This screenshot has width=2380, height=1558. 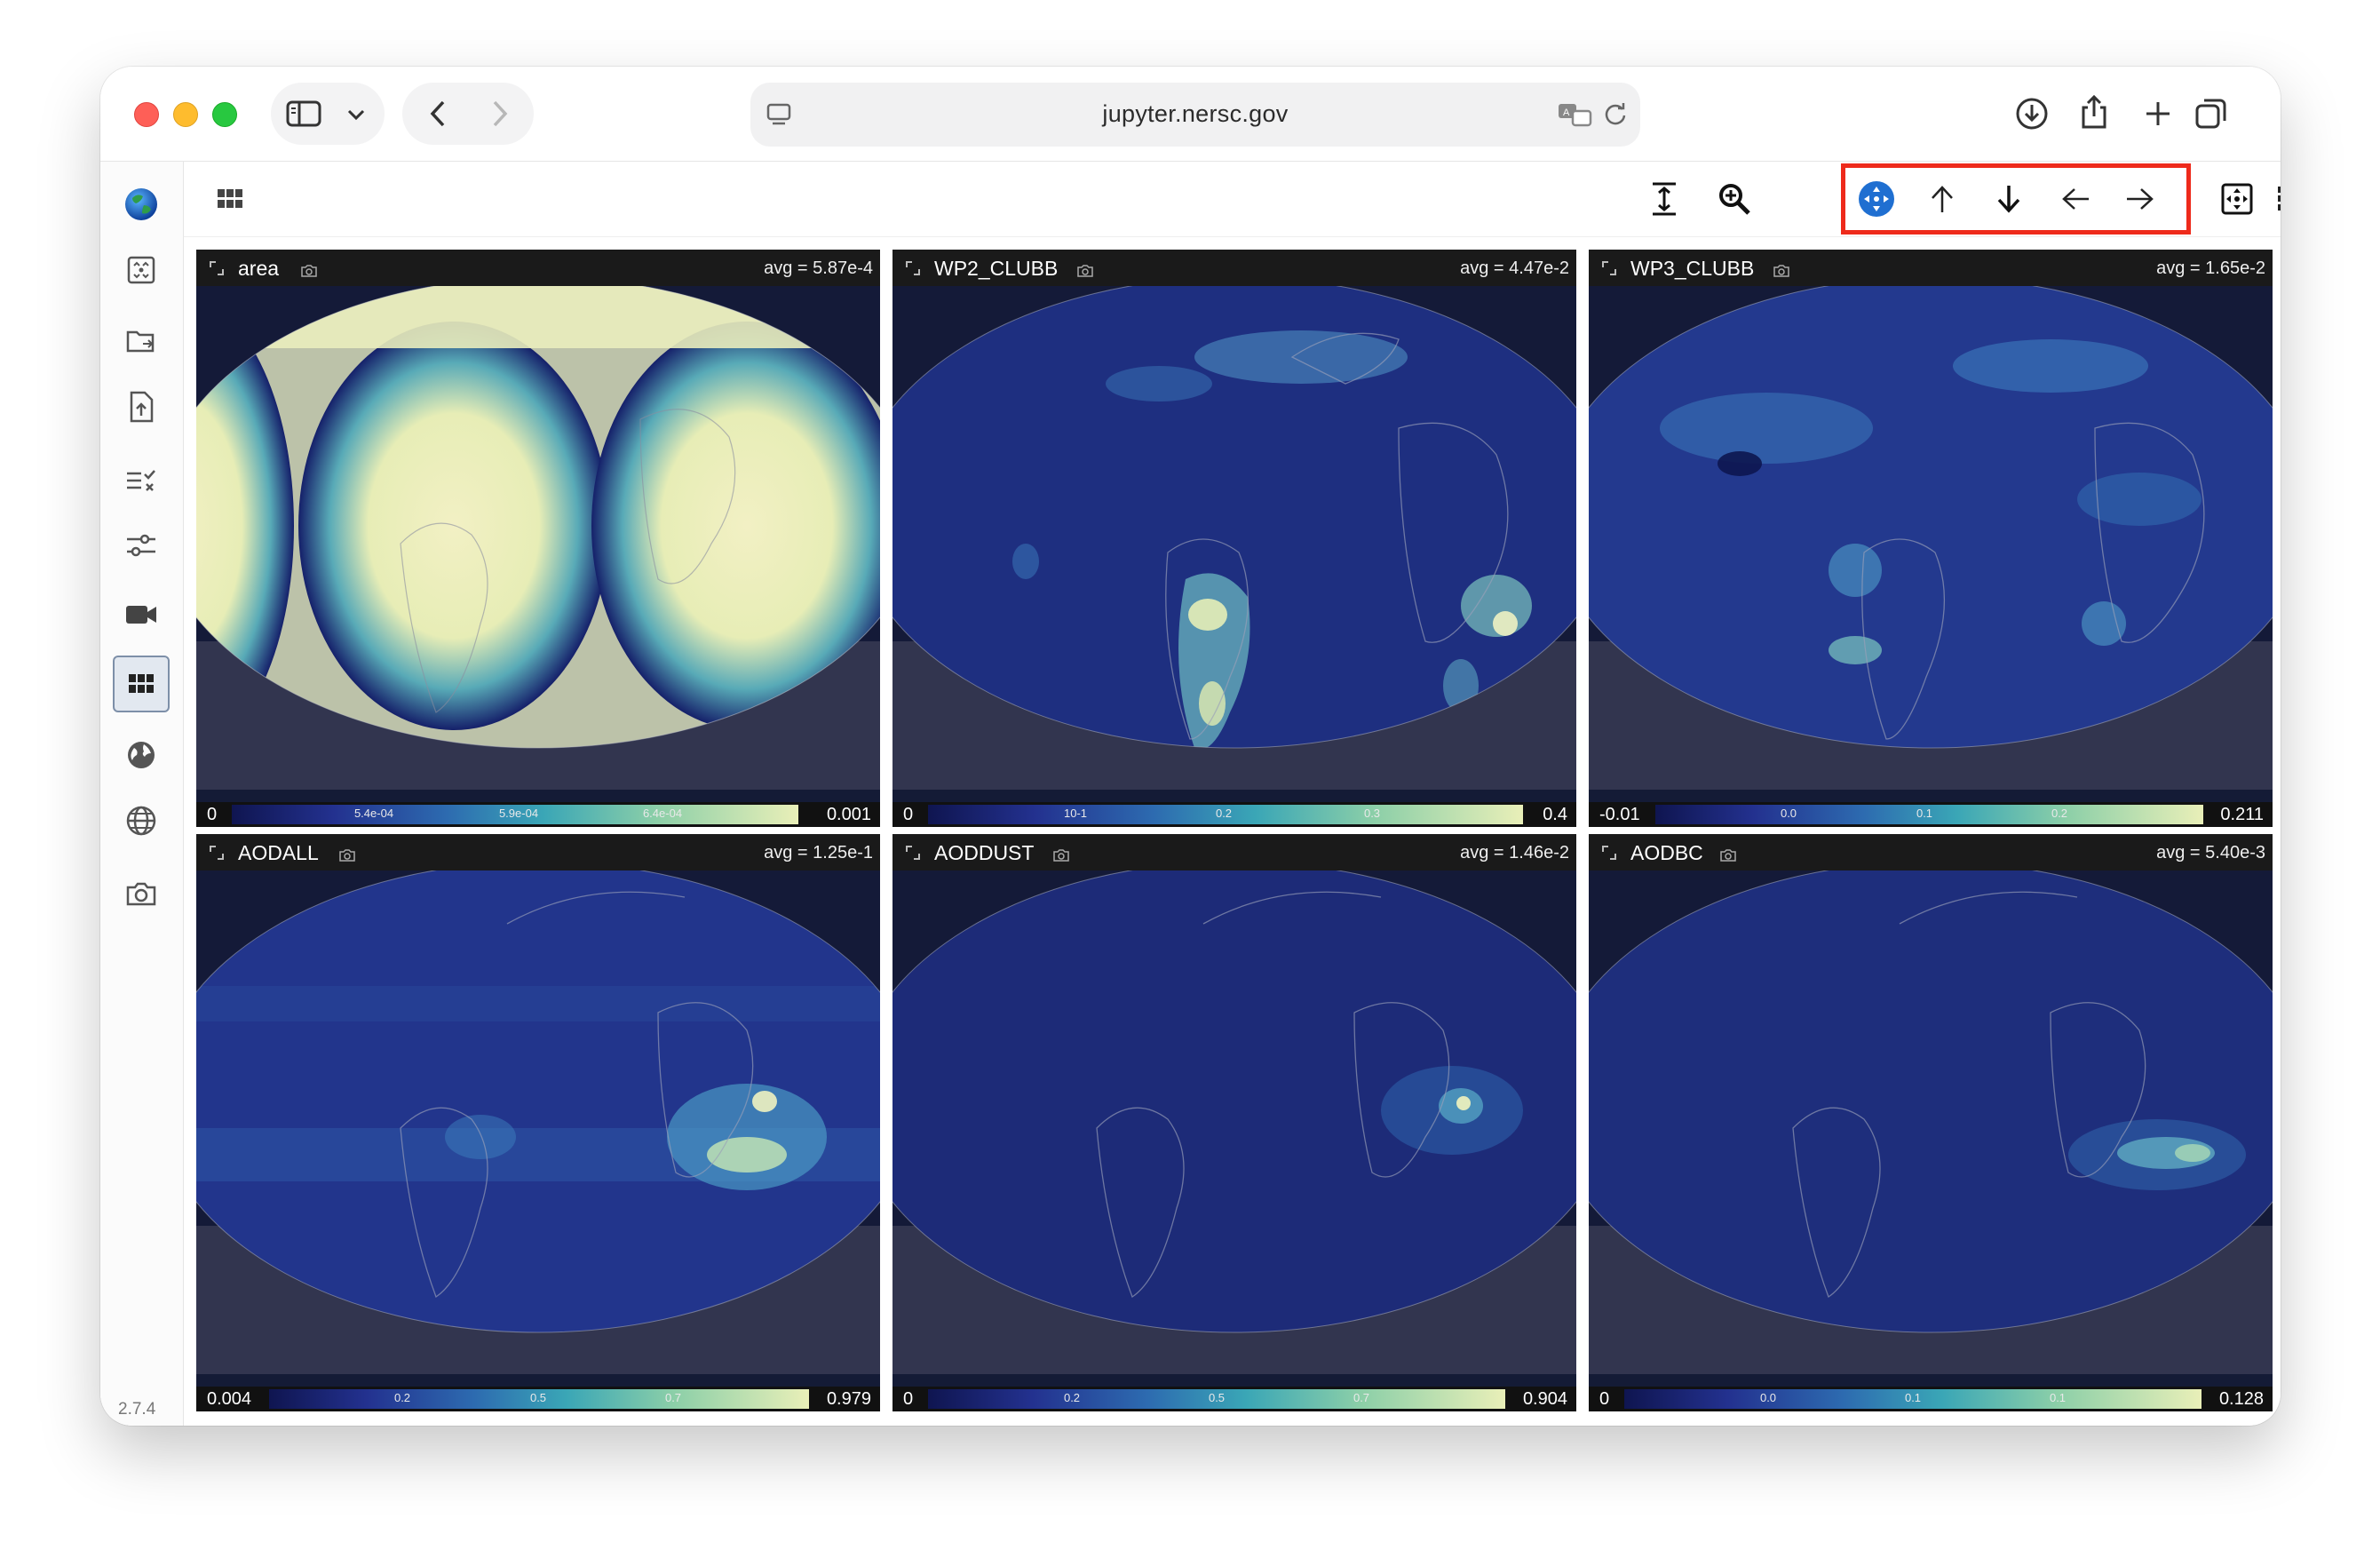 I want to click on colorbar-max: 0.904, so click(x=1544, y=1399).